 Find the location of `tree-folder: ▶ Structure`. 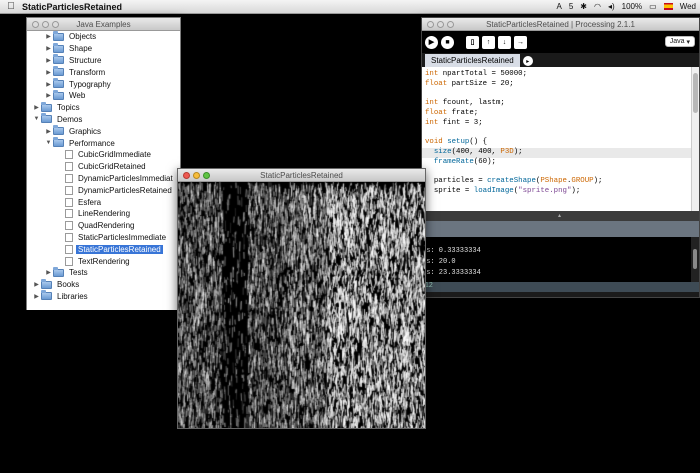

tree-folder: ▶ Structure is located at coordinates (103, 60).